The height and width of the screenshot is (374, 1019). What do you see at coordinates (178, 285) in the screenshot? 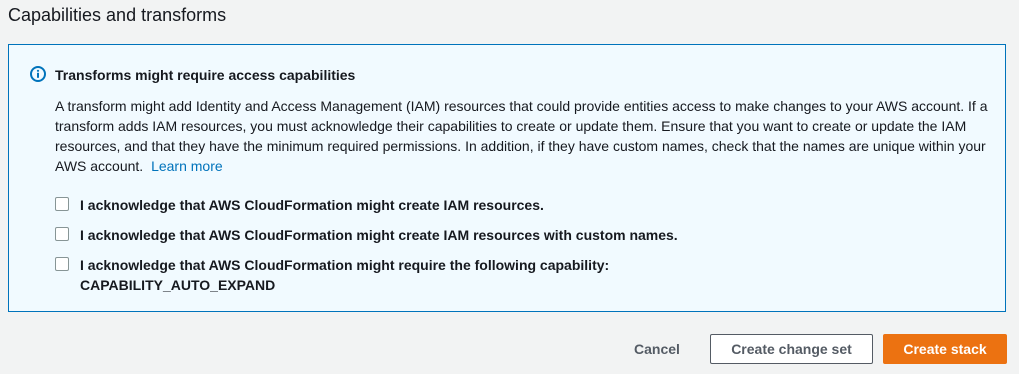
I see `capability-name: CAPABILITY_AUTO_EXPAND` at bounding box center [178, 285].